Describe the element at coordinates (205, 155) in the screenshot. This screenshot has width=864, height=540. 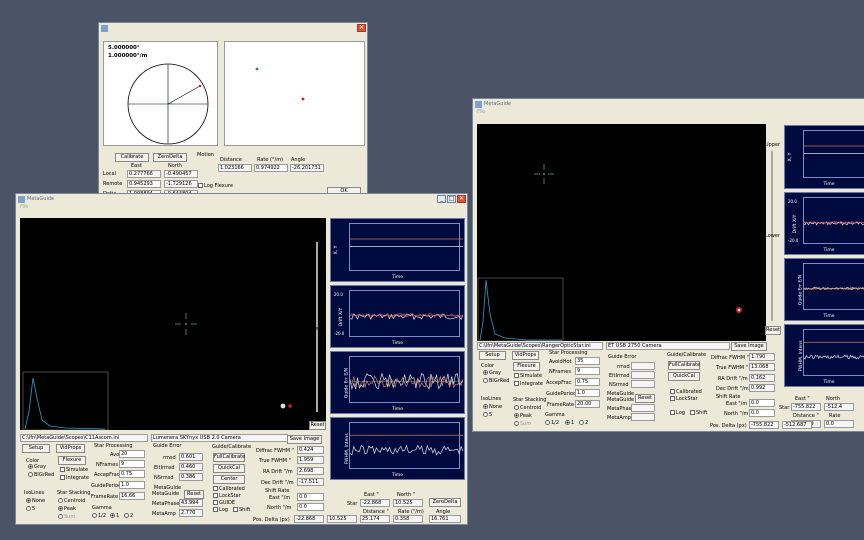
I see `motion-label: Motion` at that location.